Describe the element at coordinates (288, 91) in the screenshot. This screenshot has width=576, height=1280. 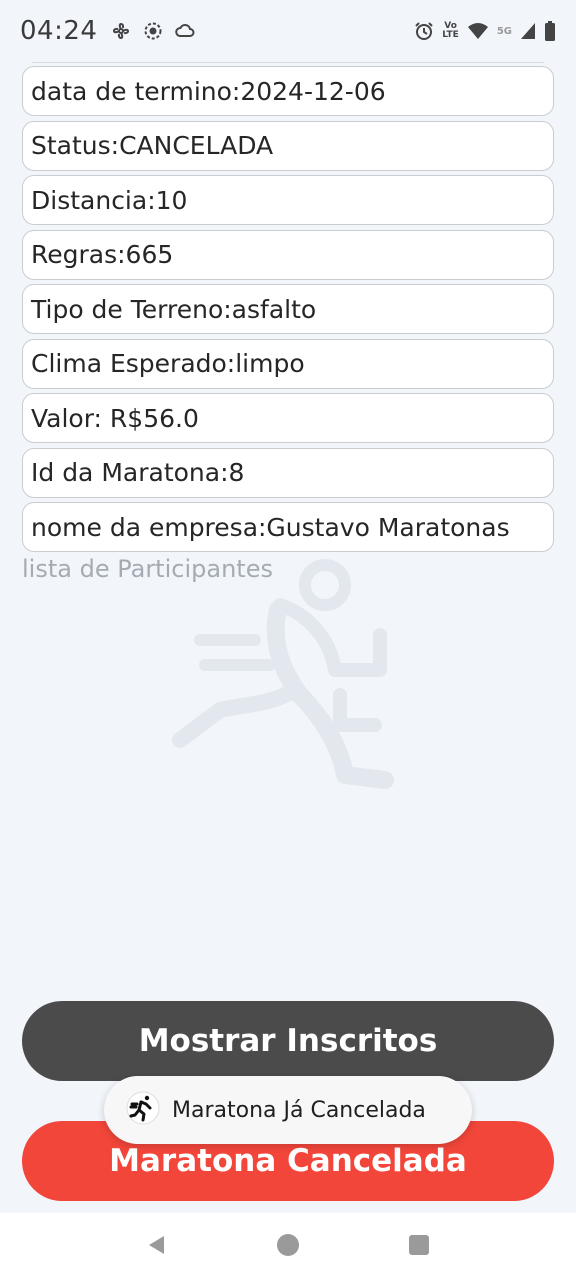
I see `field-end-date: data de termino:2024-12-06` at that location.